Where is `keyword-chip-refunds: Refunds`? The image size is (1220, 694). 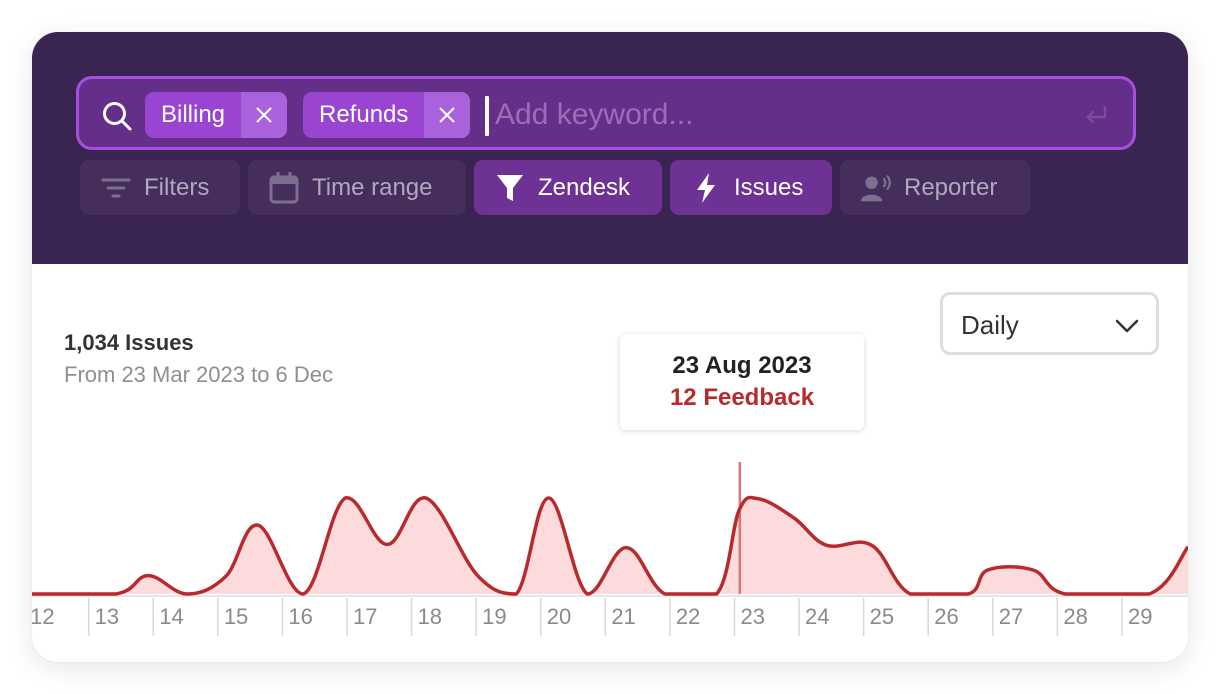 keyword-chip-refunds: Refunds is located at coordinates (387, 115).